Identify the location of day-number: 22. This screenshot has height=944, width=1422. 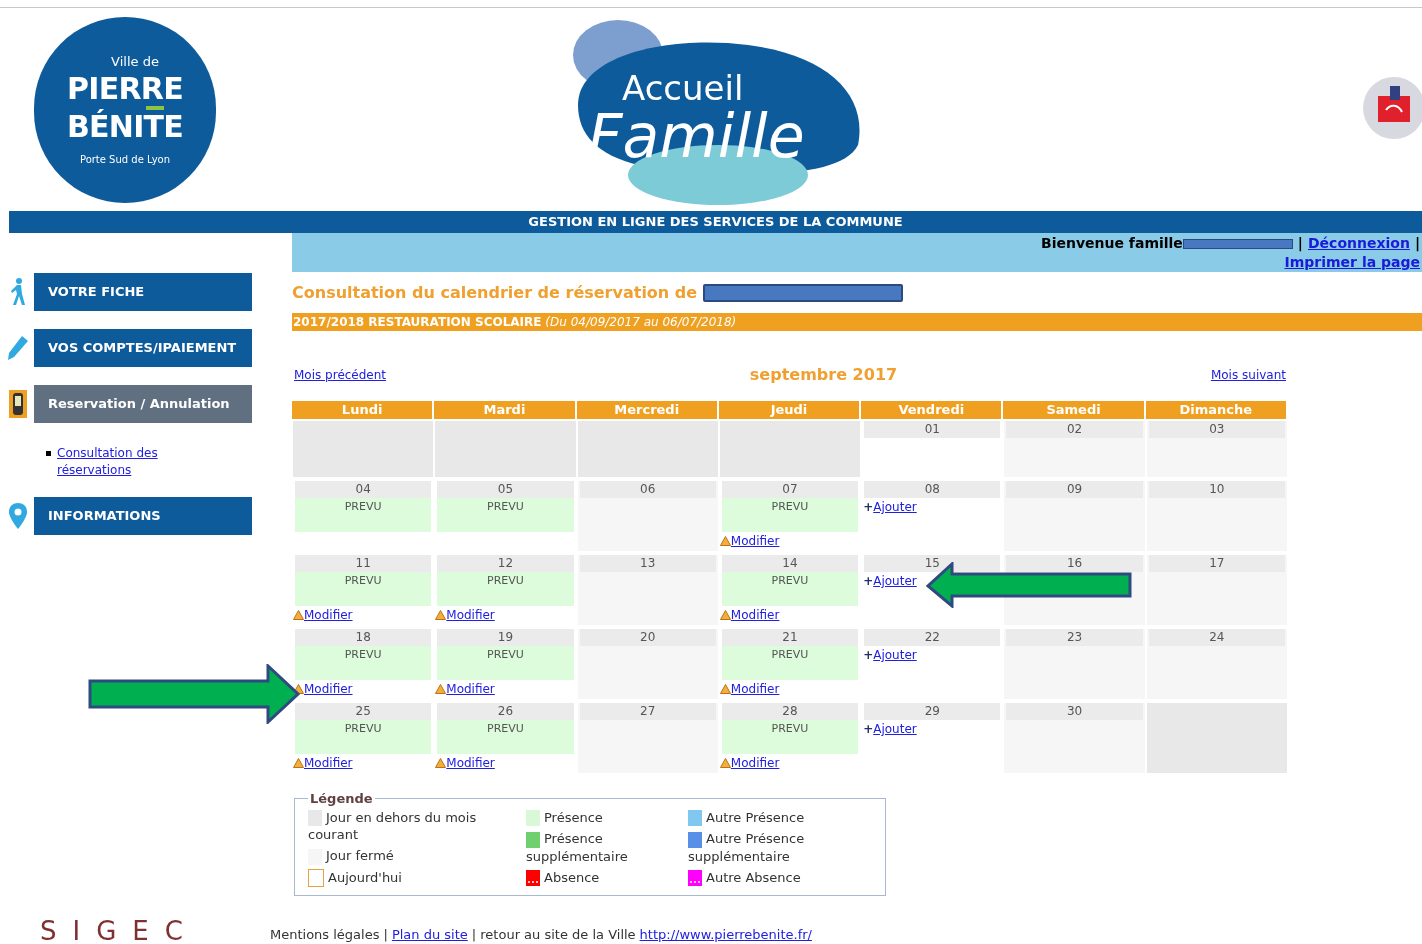
(932, 637).